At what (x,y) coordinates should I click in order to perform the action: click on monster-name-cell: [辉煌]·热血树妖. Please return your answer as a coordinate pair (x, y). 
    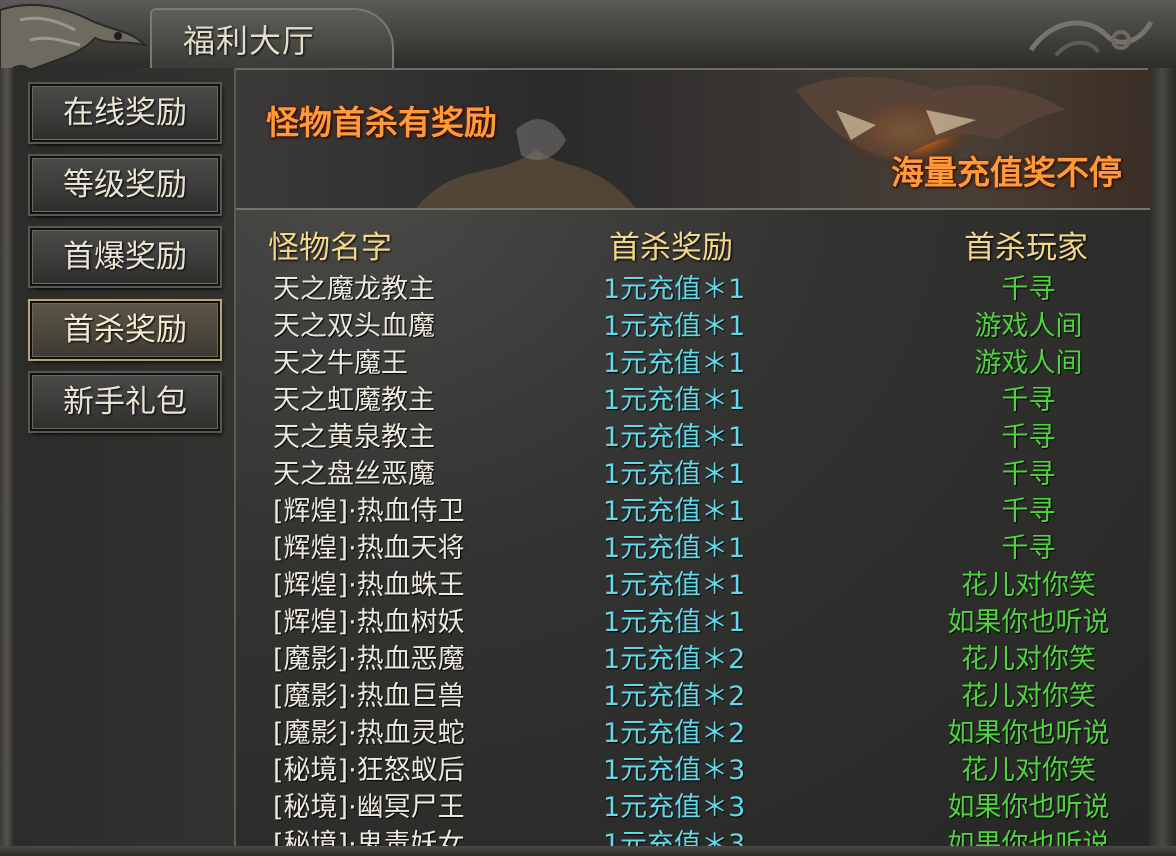
    Looking at the image, I should click on (369, 622).